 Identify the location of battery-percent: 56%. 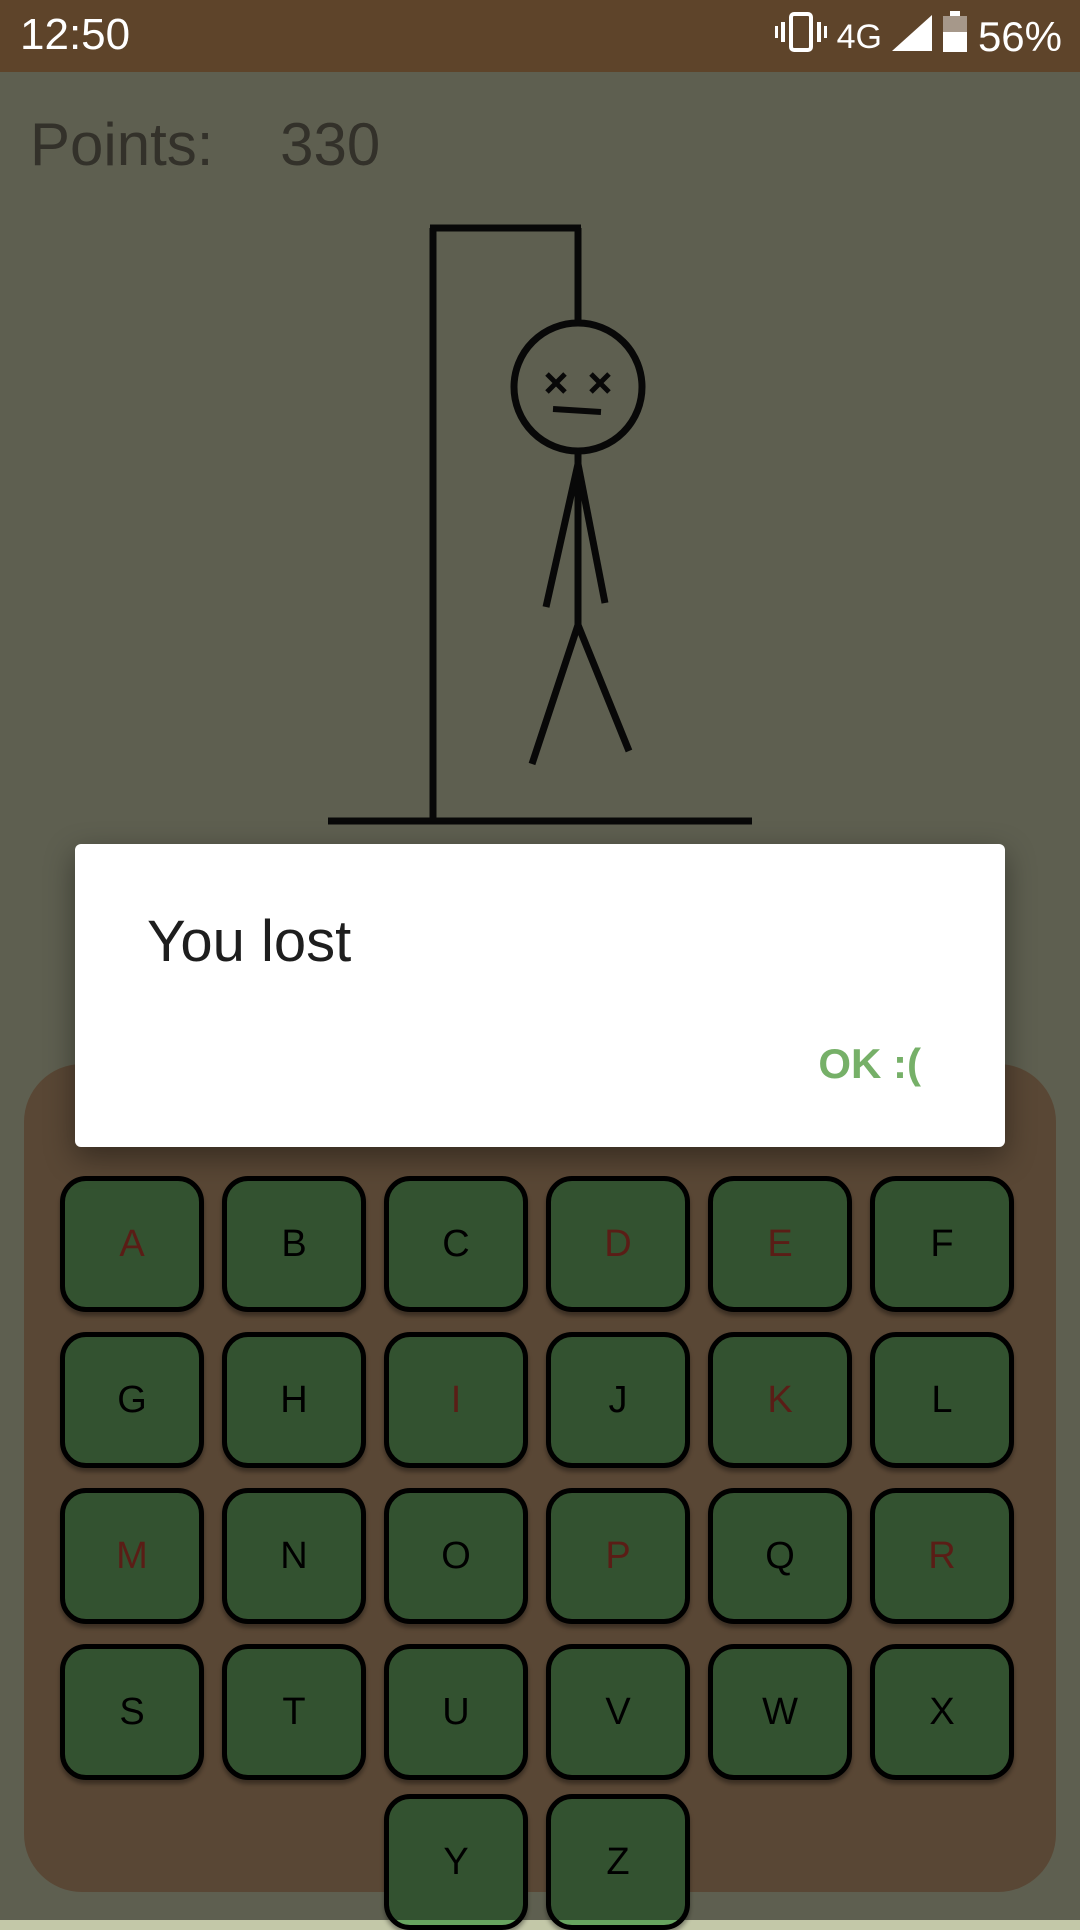
(1019, 36).